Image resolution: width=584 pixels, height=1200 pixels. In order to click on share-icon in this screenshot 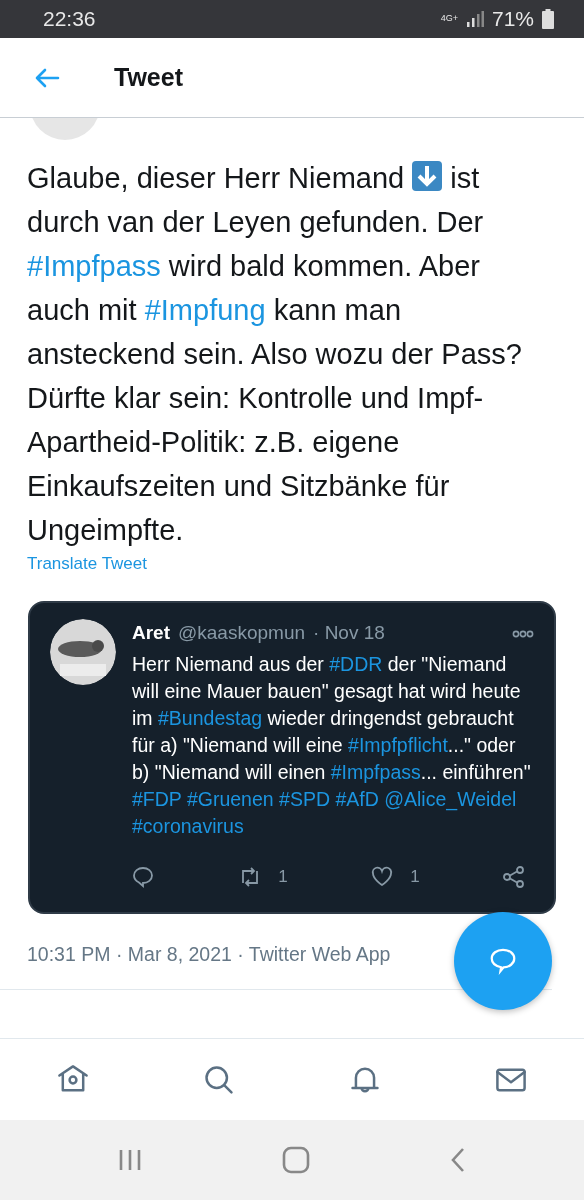, I will do `click(513, 876)`.